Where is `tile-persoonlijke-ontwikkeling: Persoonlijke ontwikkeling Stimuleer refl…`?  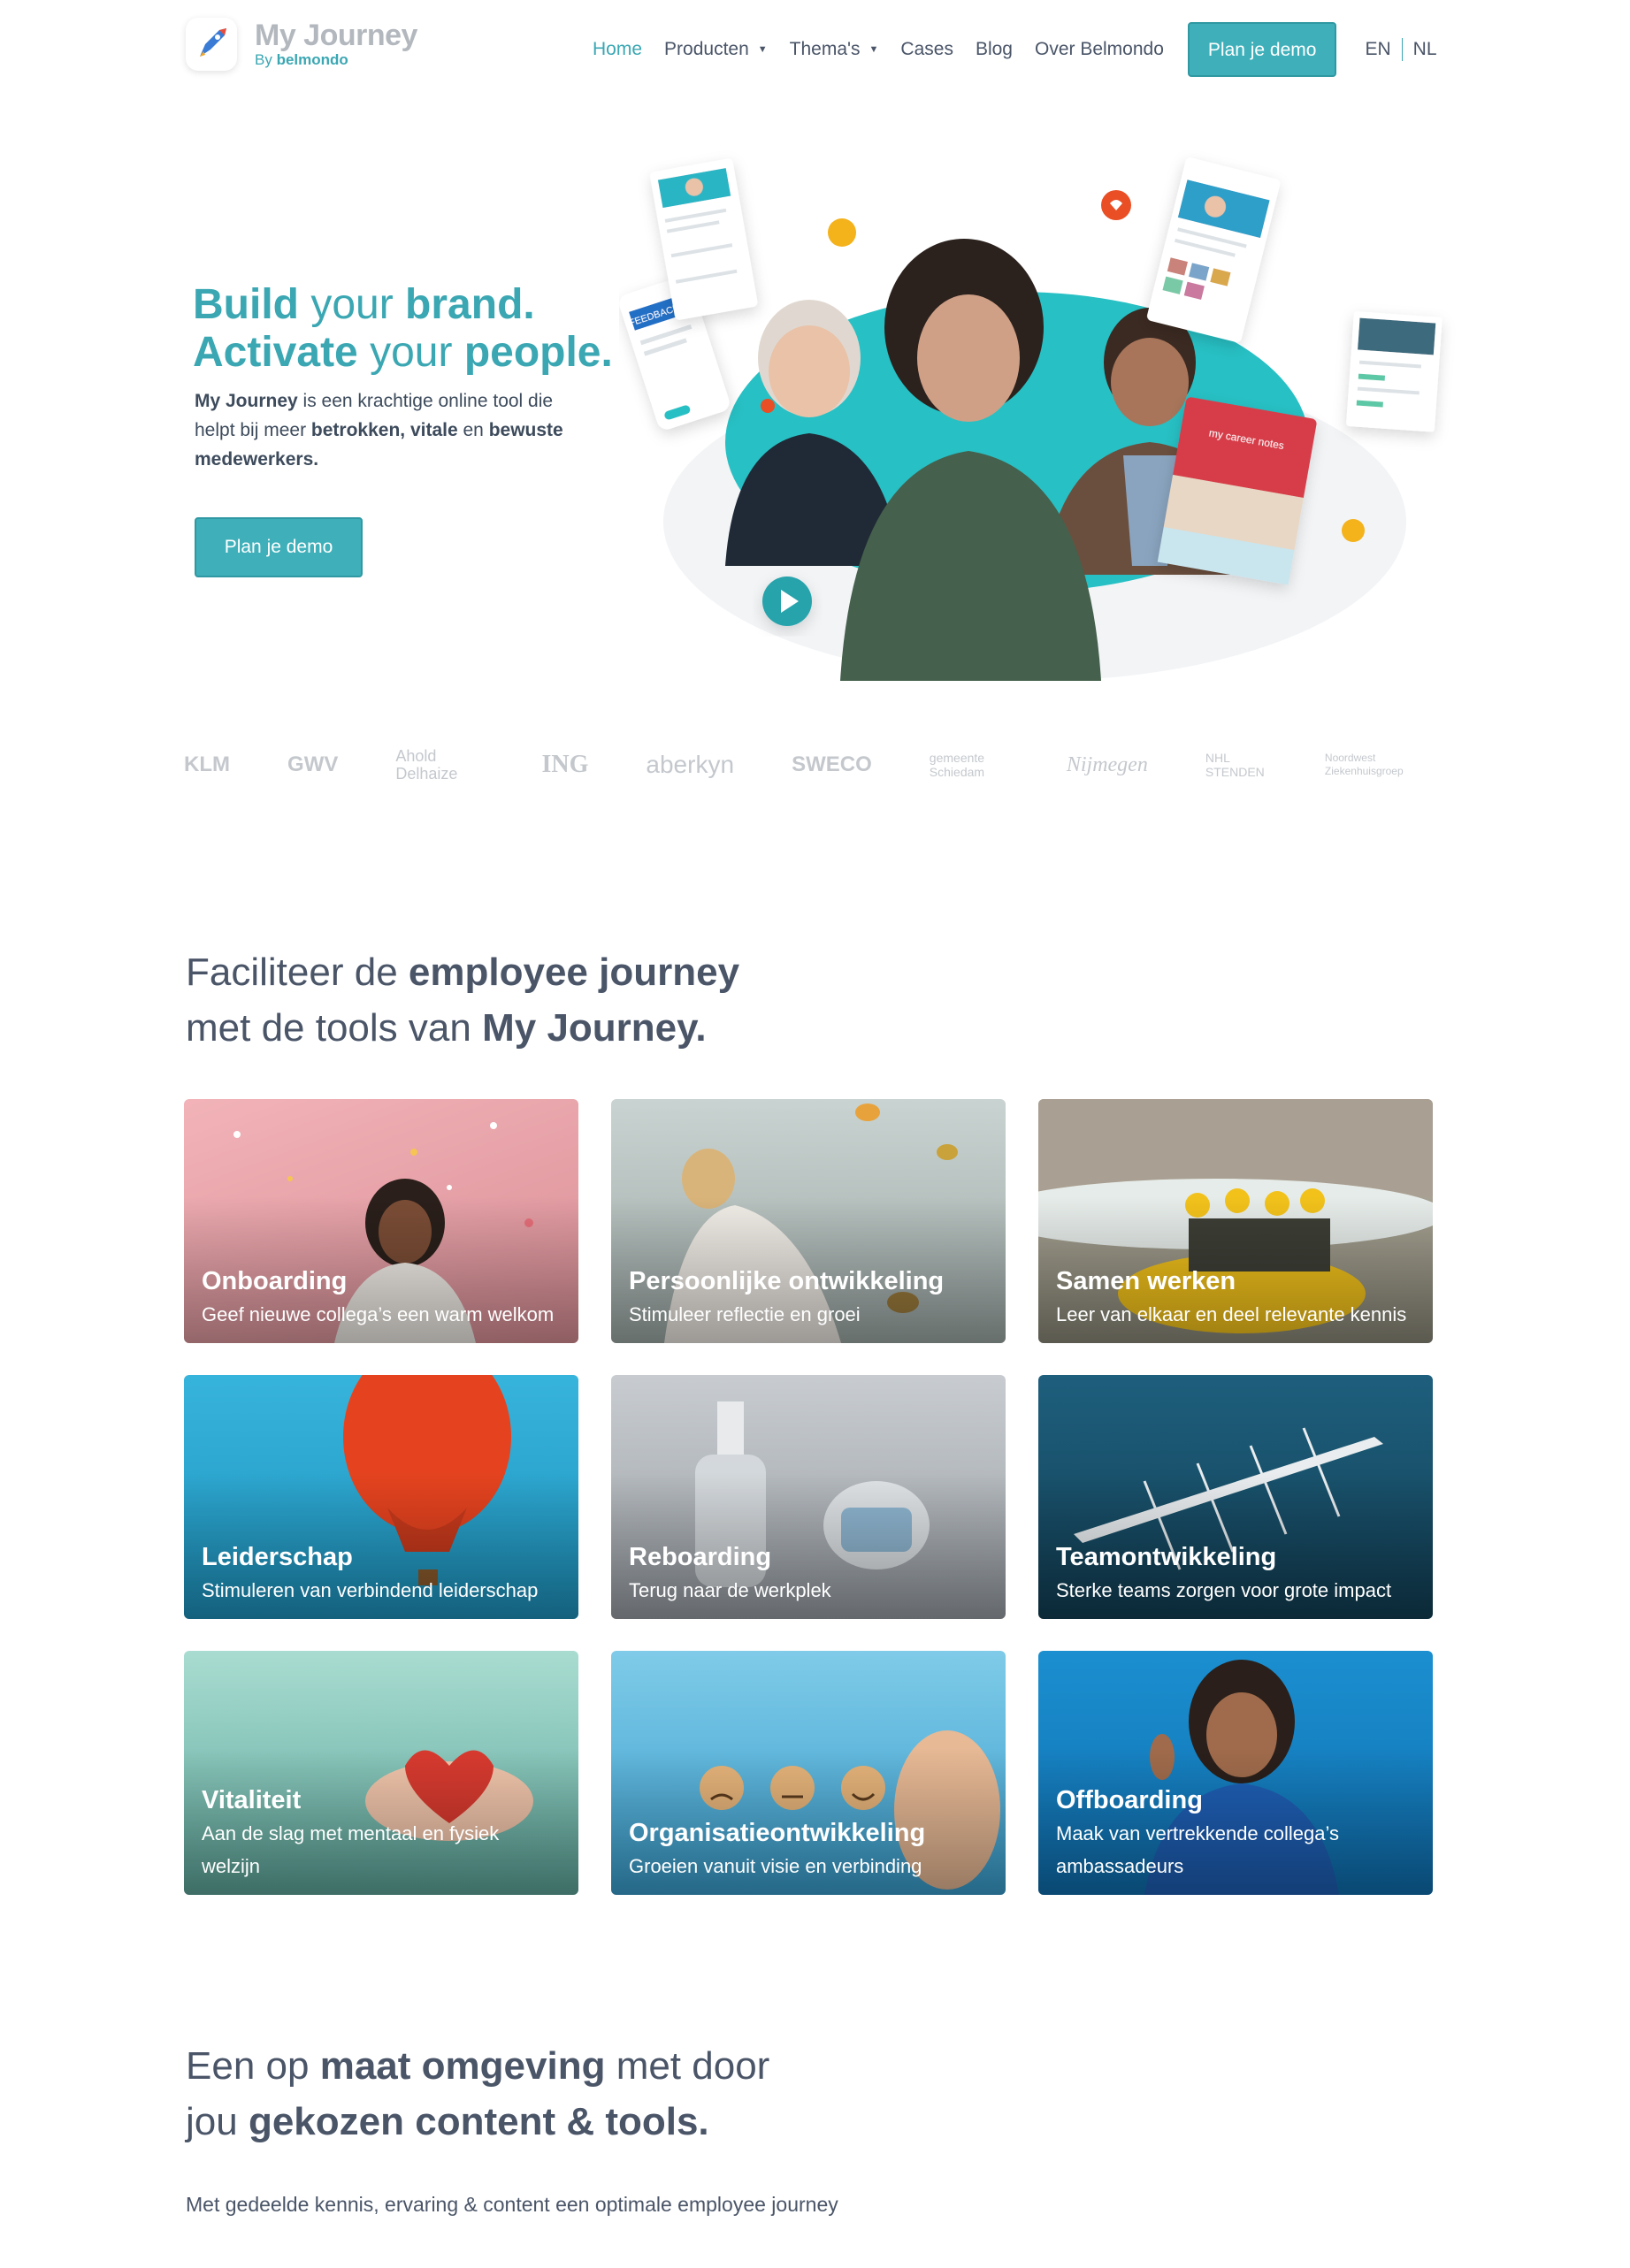 tile-persoonlijke-ontwikkeling: Persoonlijke ontwikkeling Stimuleer refl… is located at coordinates (808, 1221).